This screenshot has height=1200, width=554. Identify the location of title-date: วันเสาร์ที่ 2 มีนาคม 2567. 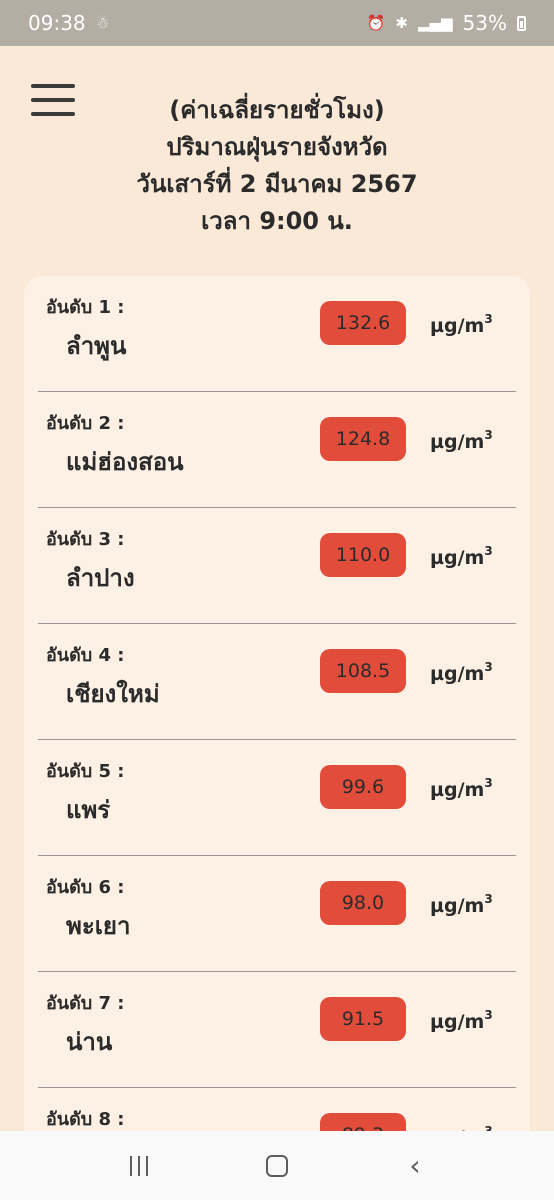
(277, 184).